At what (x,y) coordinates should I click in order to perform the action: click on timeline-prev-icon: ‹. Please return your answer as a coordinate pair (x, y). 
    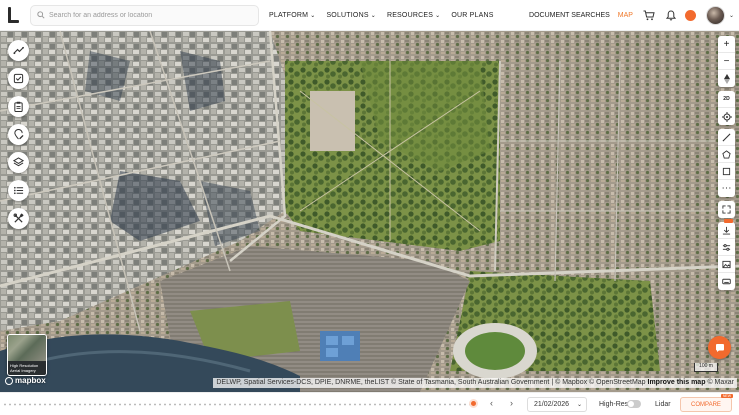
    Looking at the image, I should click on (491, 403).